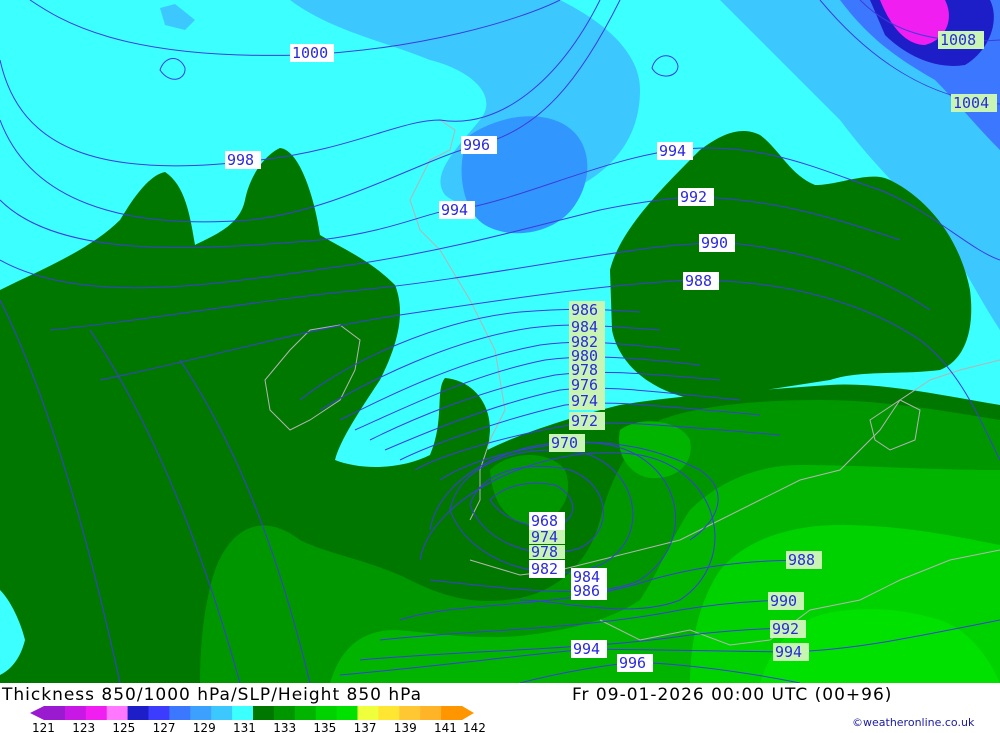 The width and height of the screenshot is (1000, 733). I want to click on legend-tick-label: 131, so click(244, 727).